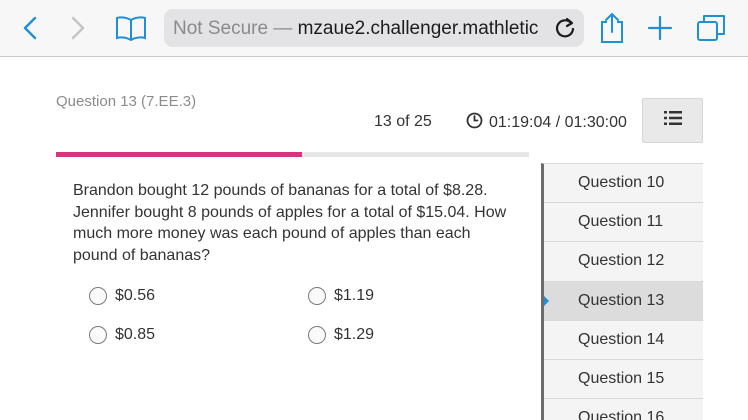 Image resolution: width=748 pixels, height=420 pixels. I want to click on question-list-item-16: Question 16, so click(623, 409).